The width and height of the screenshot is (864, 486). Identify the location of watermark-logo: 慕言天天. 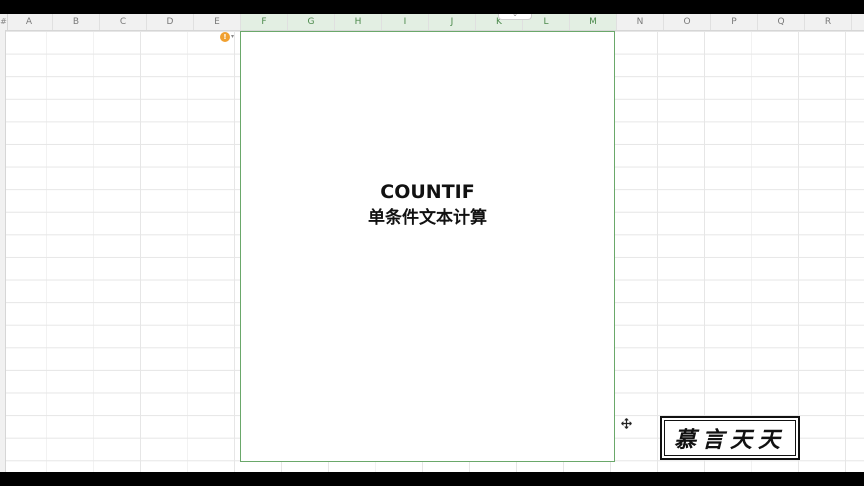
(730, 438).